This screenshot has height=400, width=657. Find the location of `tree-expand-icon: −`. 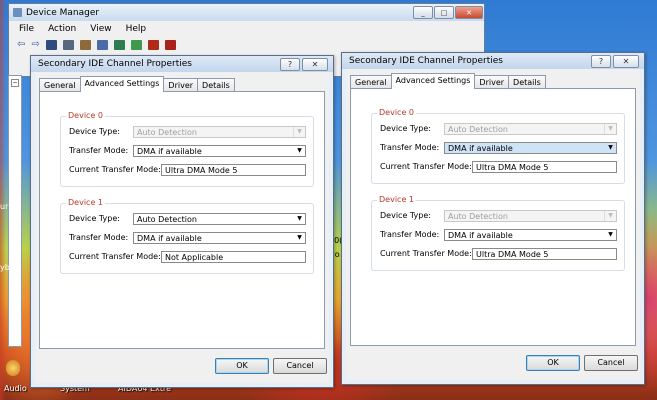

tree-expand-icon: − is located at coordinates (15, 83).